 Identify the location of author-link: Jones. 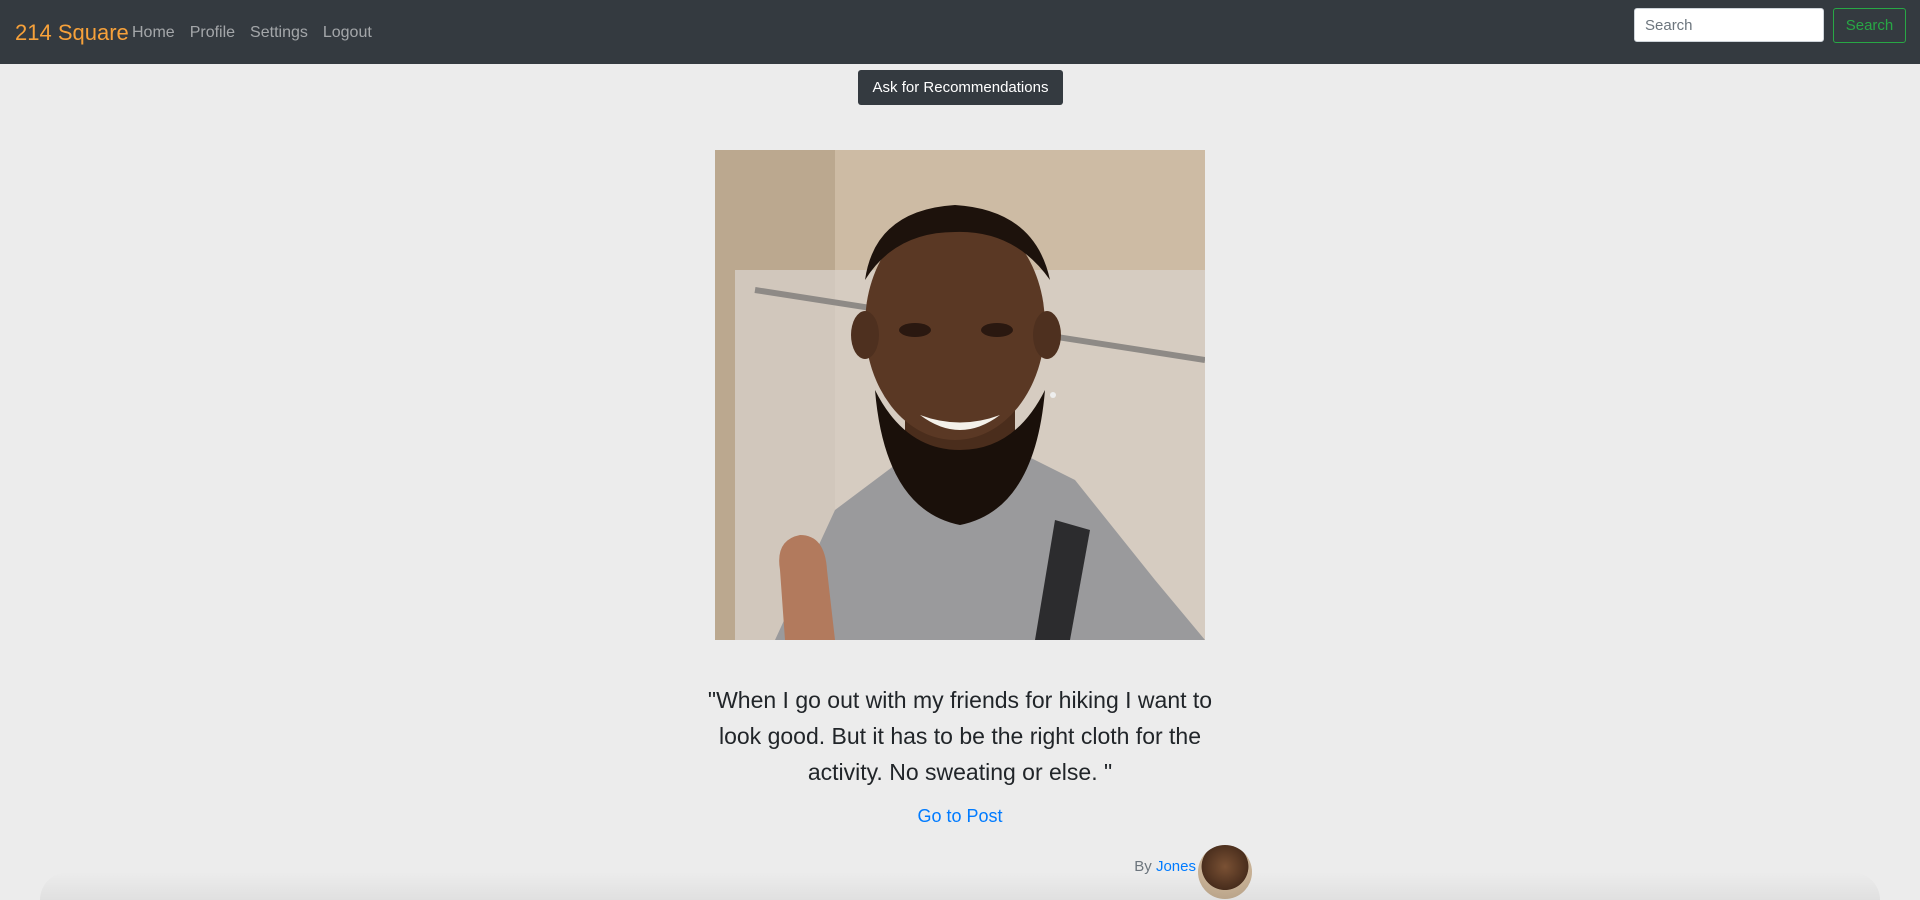
(1176, 866).